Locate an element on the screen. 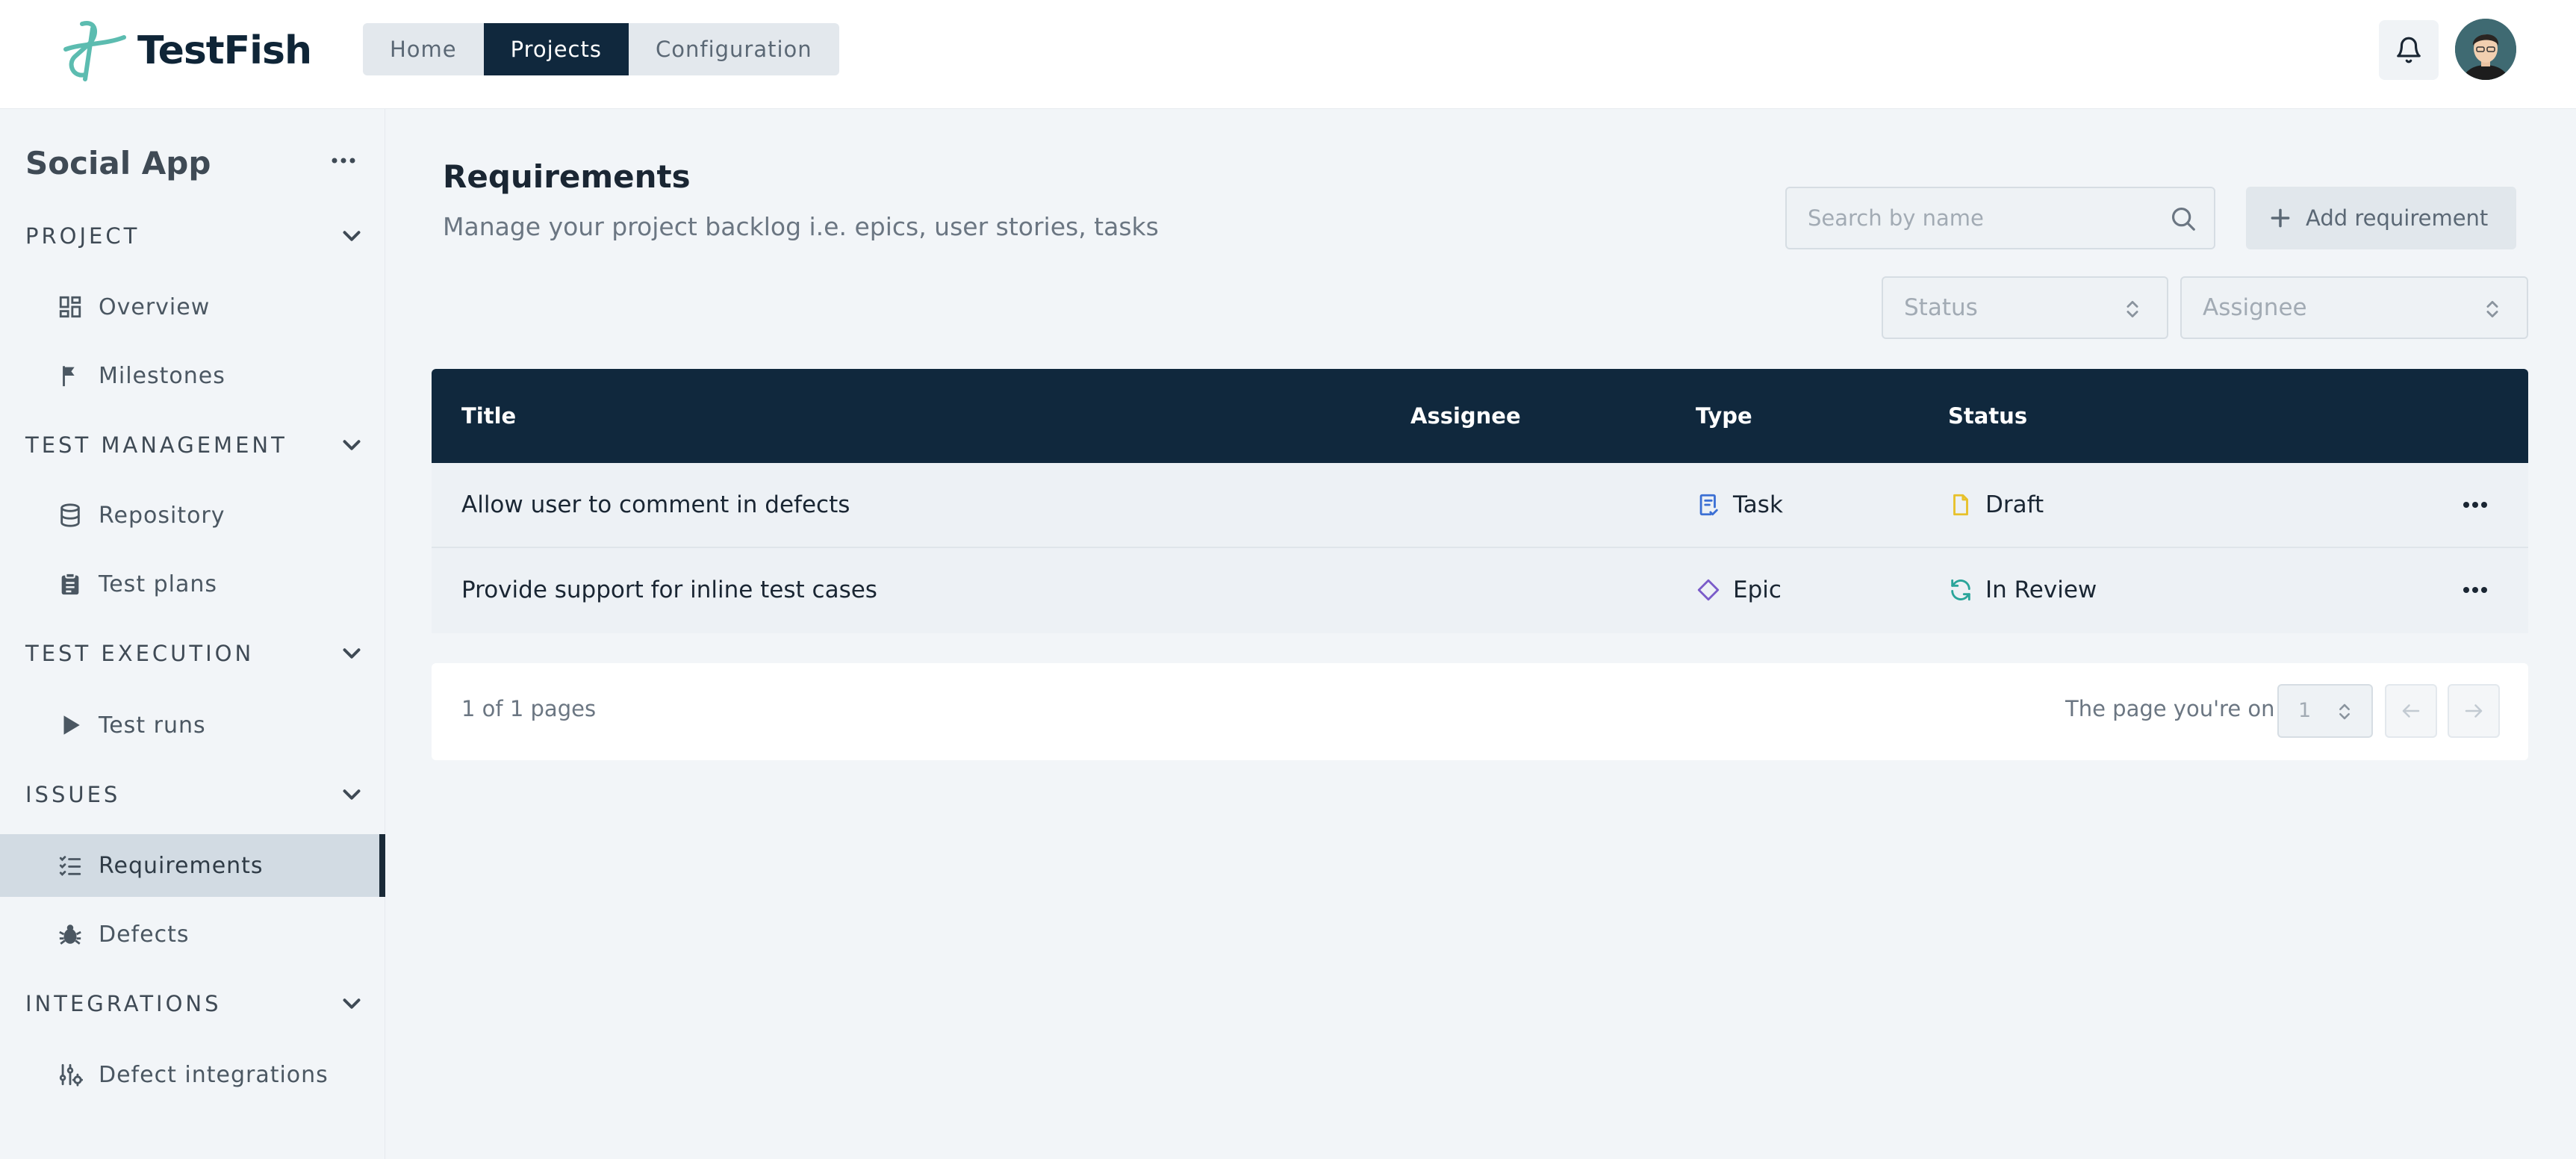  row-type: Epic is located at coordinates (1739, 590).